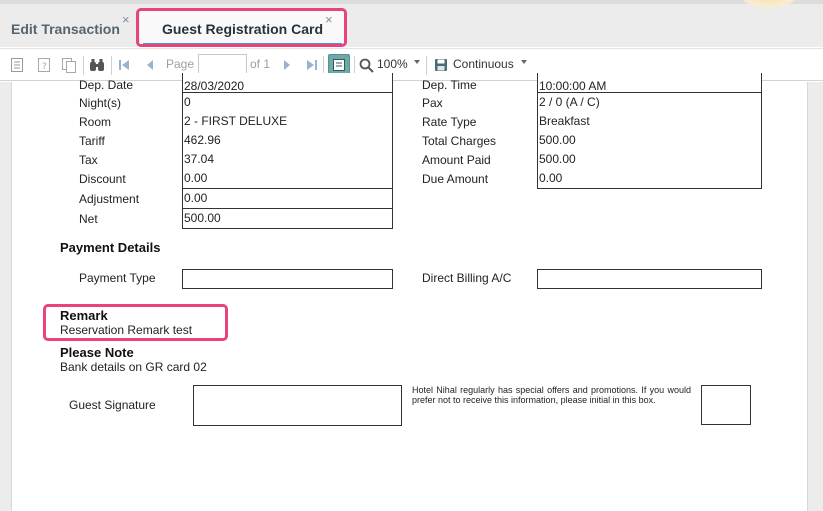  I want to click on discount-label: Discount, so click(102, 179).